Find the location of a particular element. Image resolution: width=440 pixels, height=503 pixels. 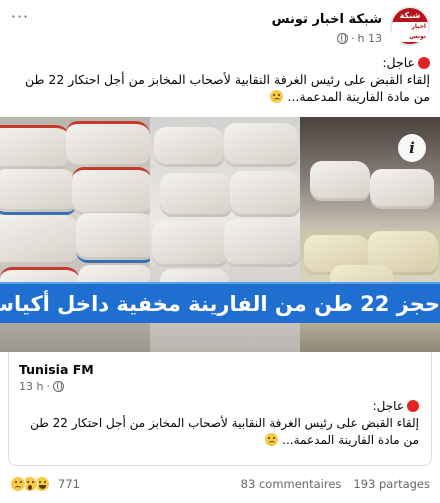

avatar-text: شبكة is located at coordinates (410, 15).